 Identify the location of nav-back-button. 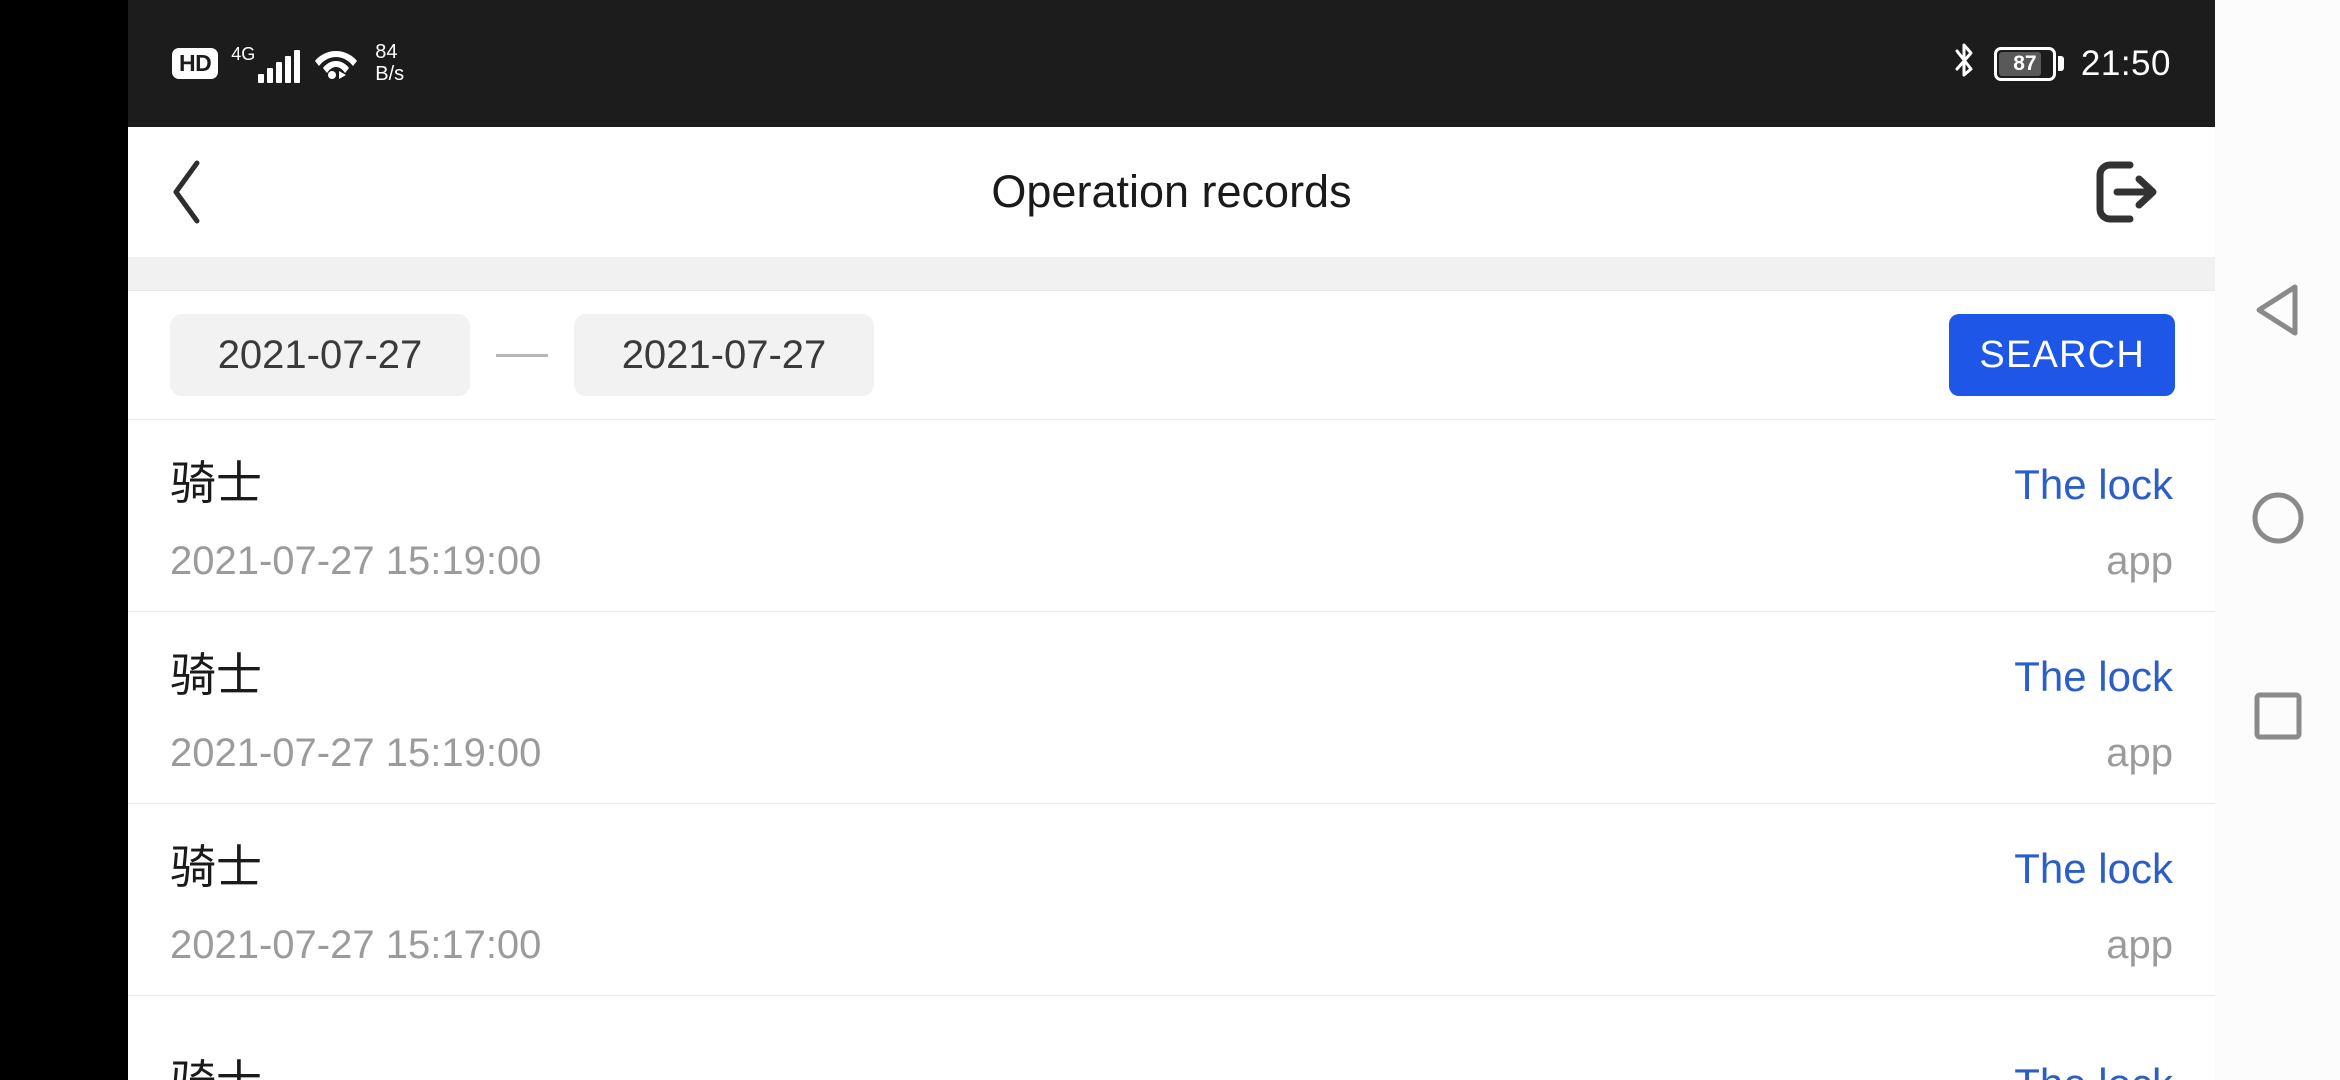
(2278, 312).